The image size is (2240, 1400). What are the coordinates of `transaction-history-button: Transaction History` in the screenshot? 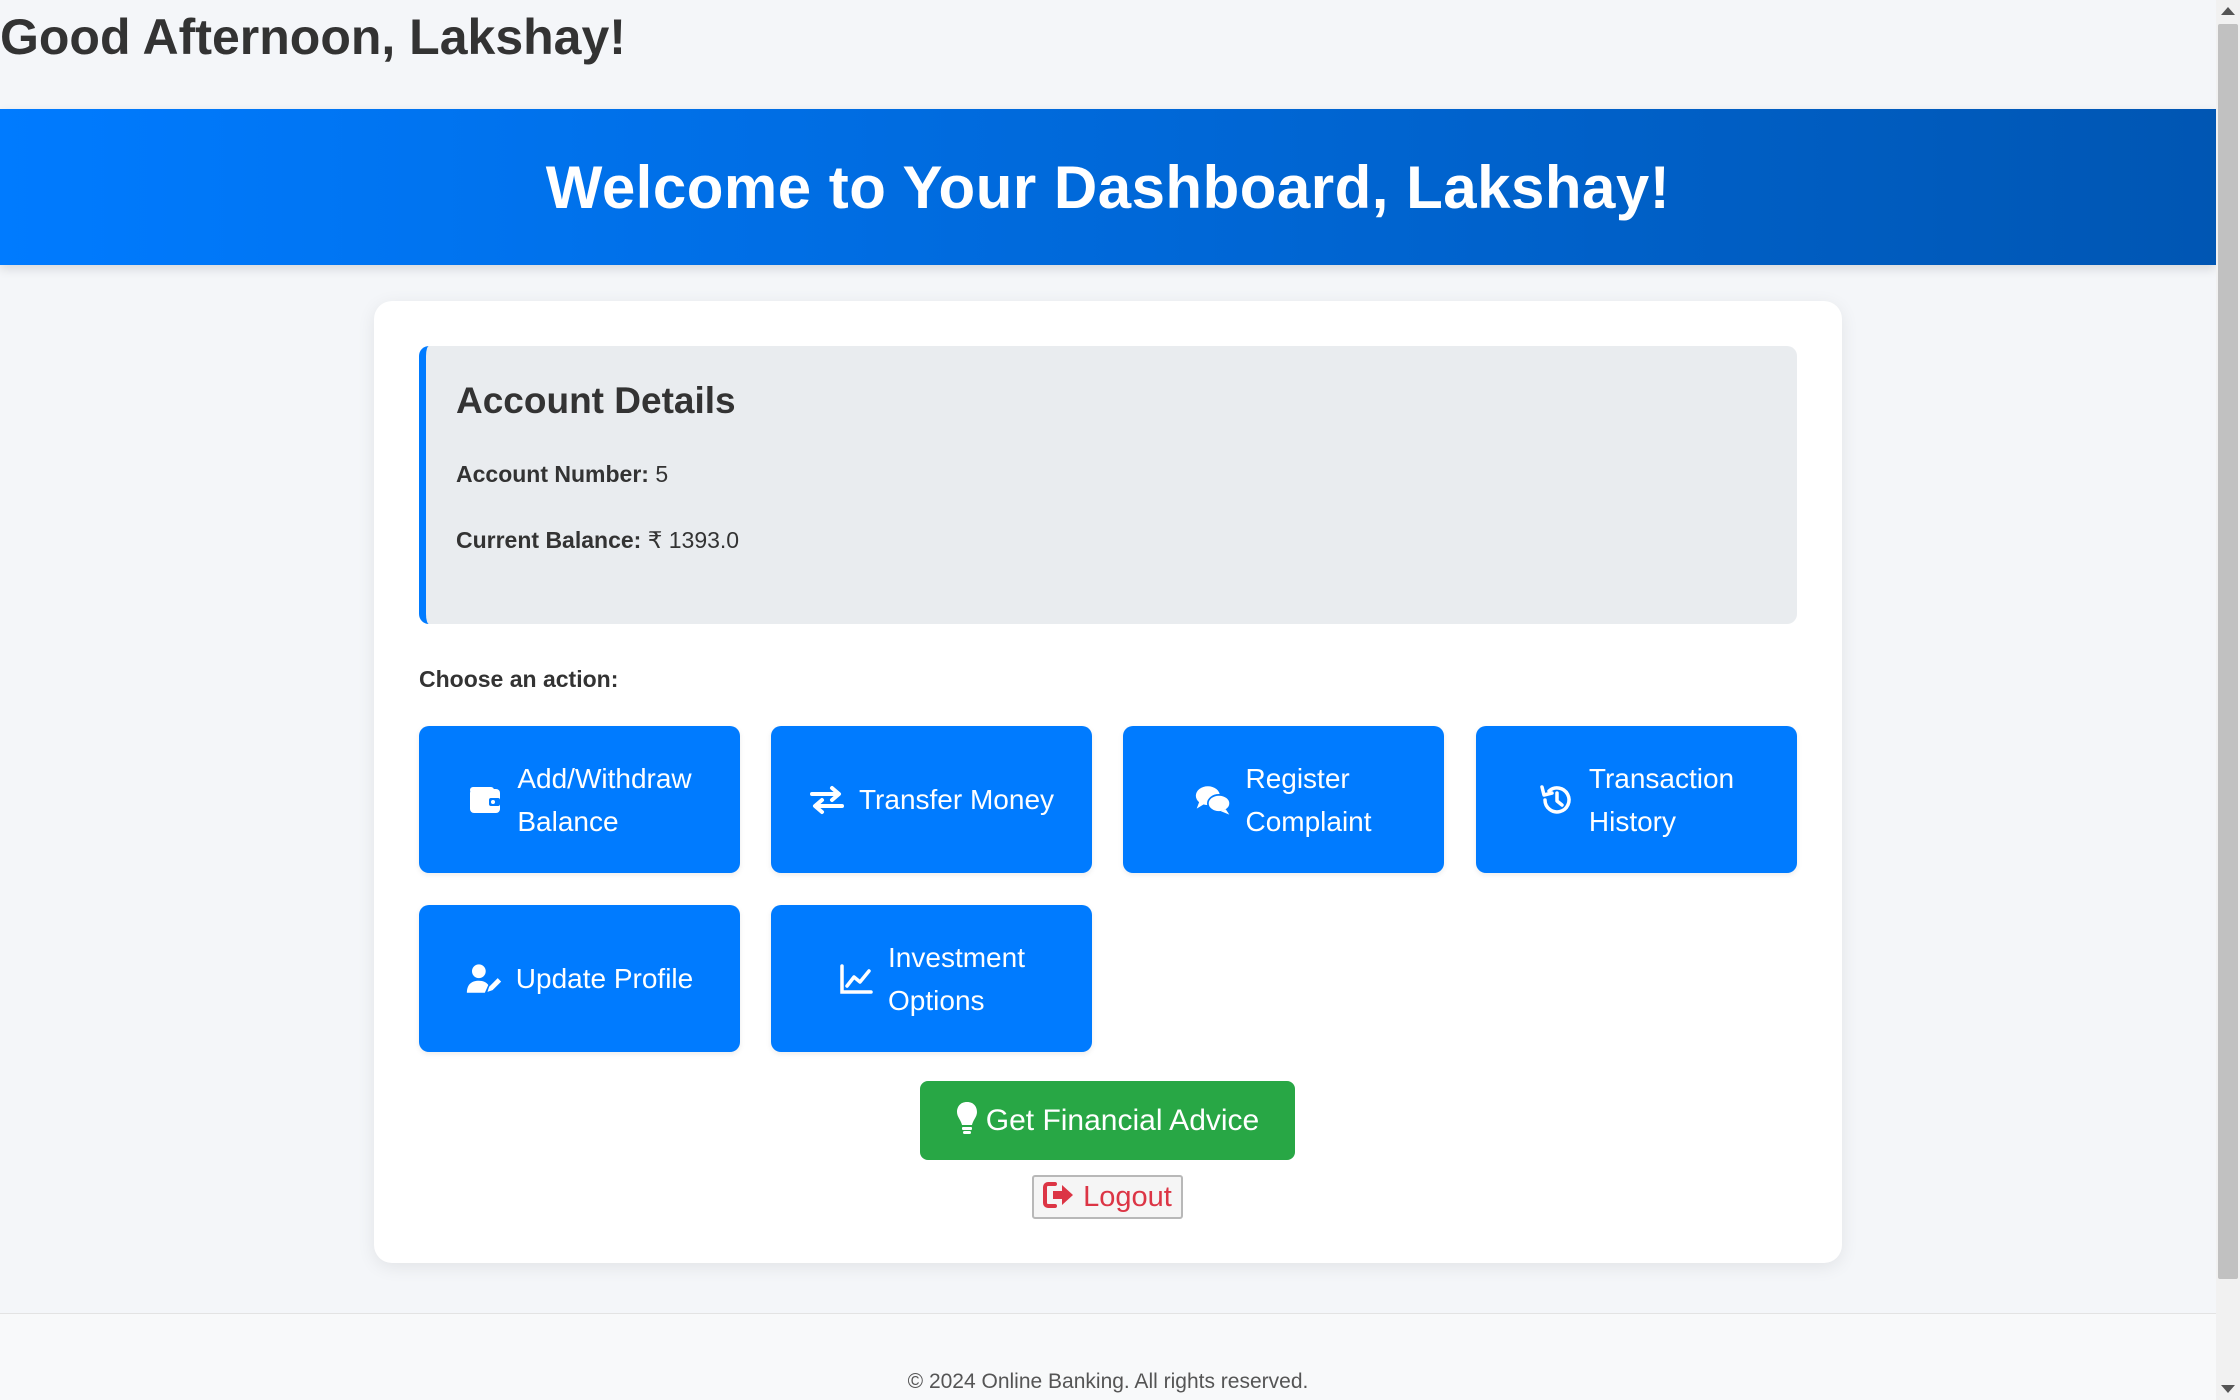 It's located at (1636, 799).